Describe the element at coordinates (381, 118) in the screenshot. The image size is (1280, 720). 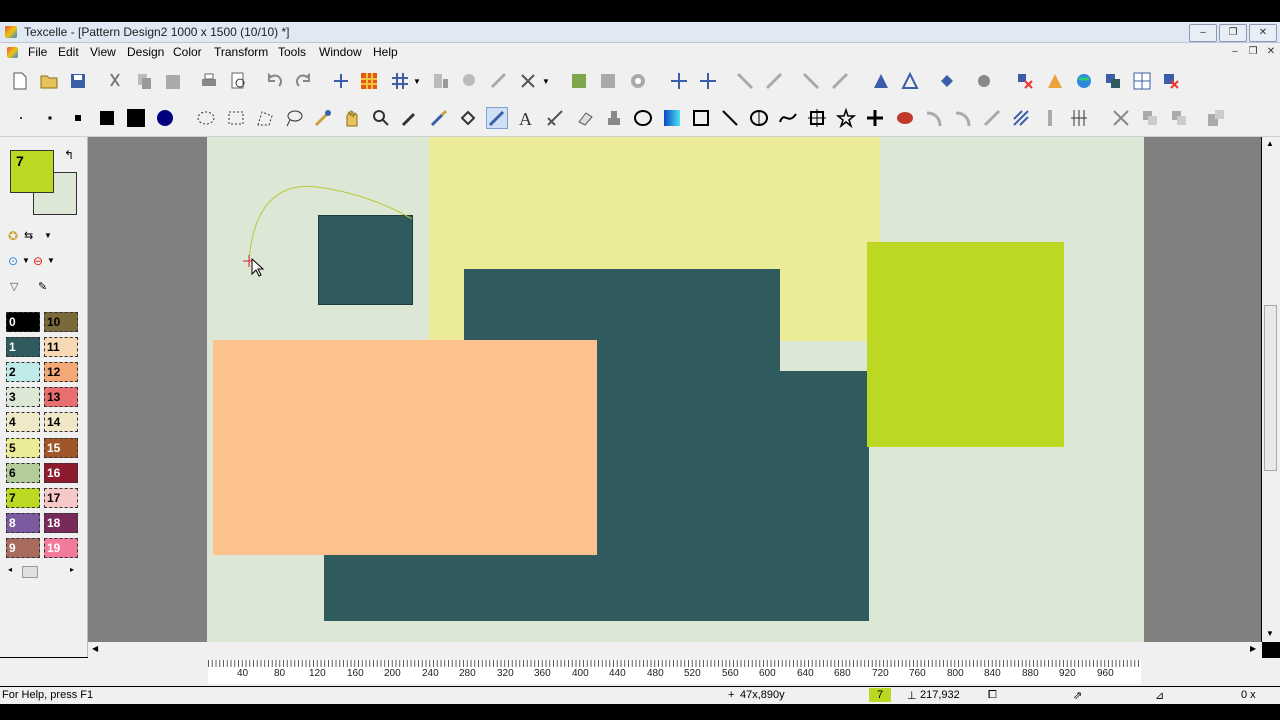
I see `zoom-icon` at that location.